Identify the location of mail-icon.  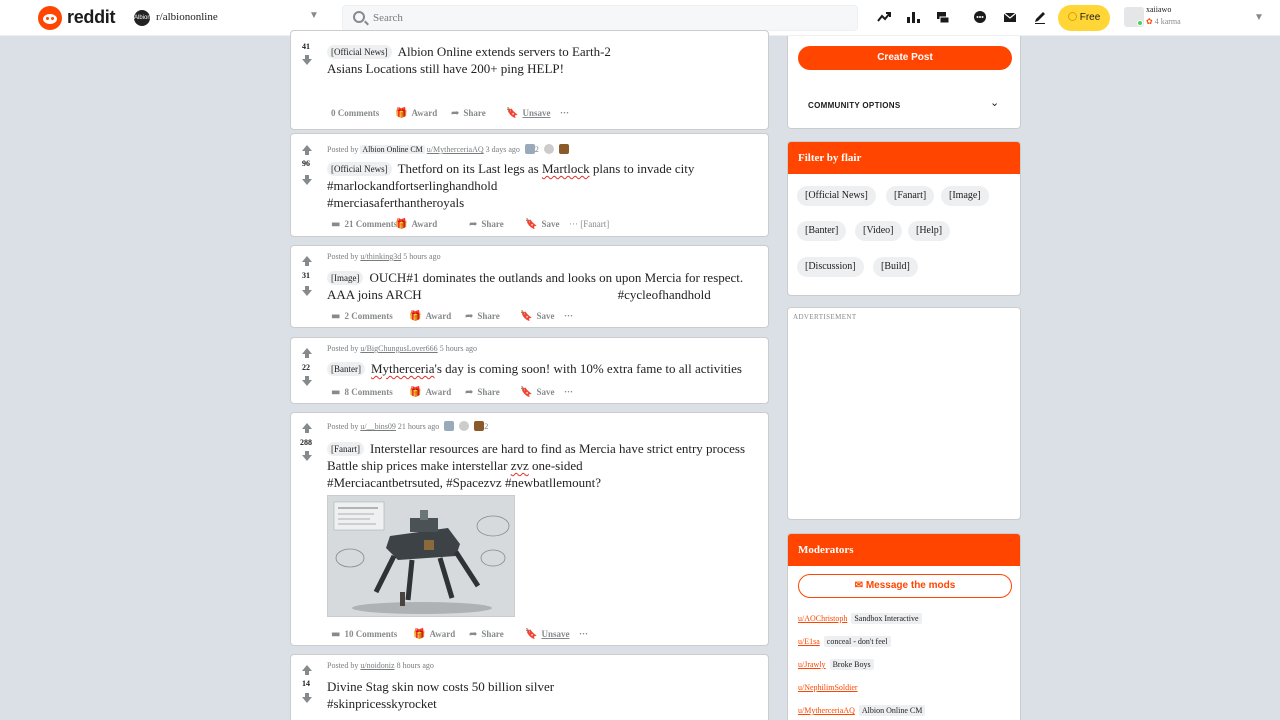
(1010, 18).